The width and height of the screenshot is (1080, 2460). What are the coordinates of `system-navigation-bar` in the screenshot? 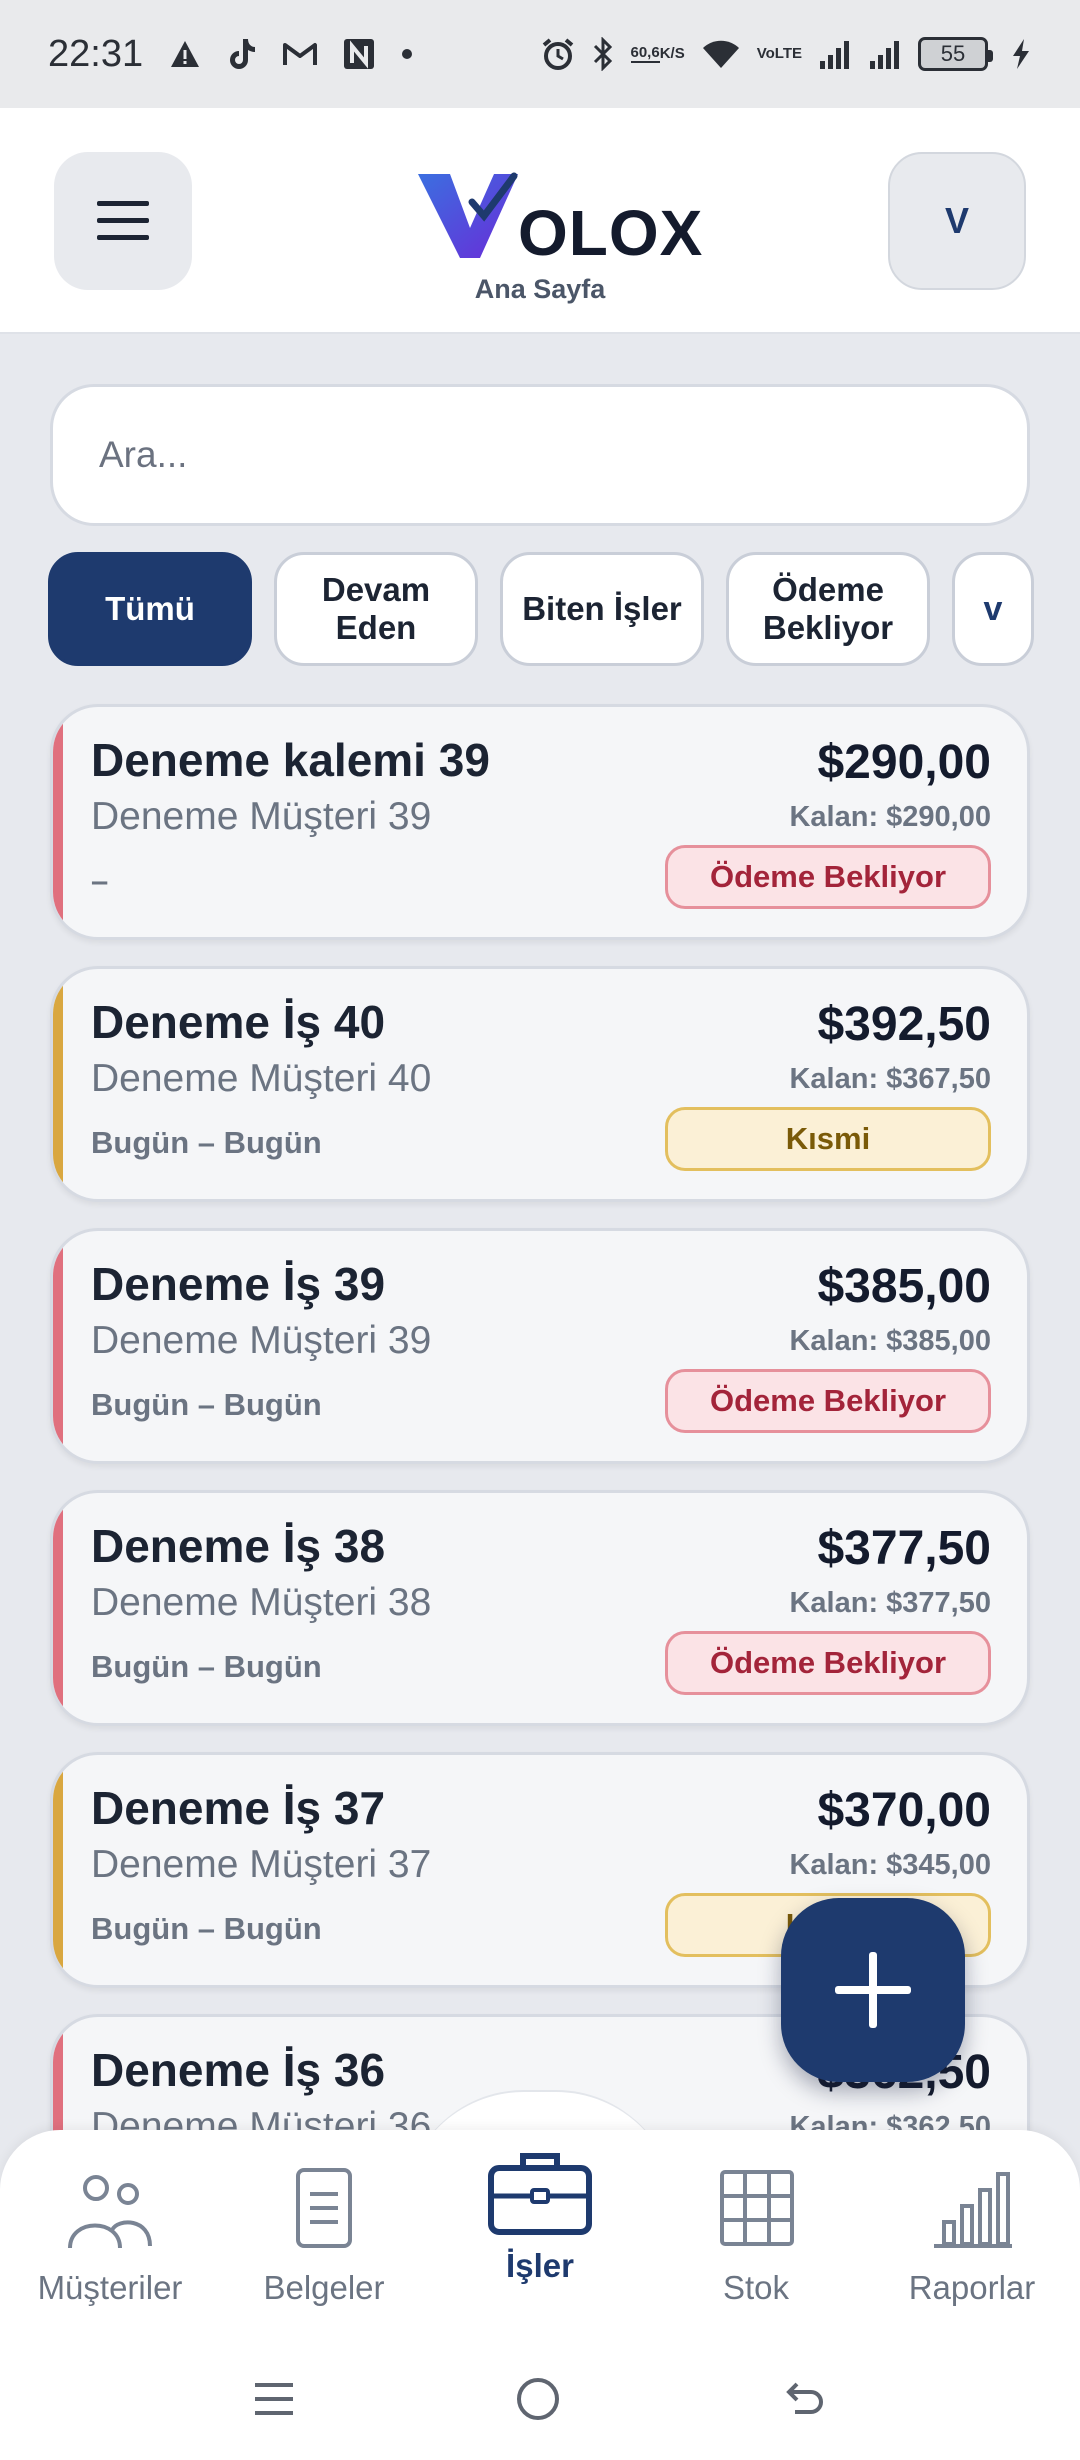 It's located at (540, 2401).